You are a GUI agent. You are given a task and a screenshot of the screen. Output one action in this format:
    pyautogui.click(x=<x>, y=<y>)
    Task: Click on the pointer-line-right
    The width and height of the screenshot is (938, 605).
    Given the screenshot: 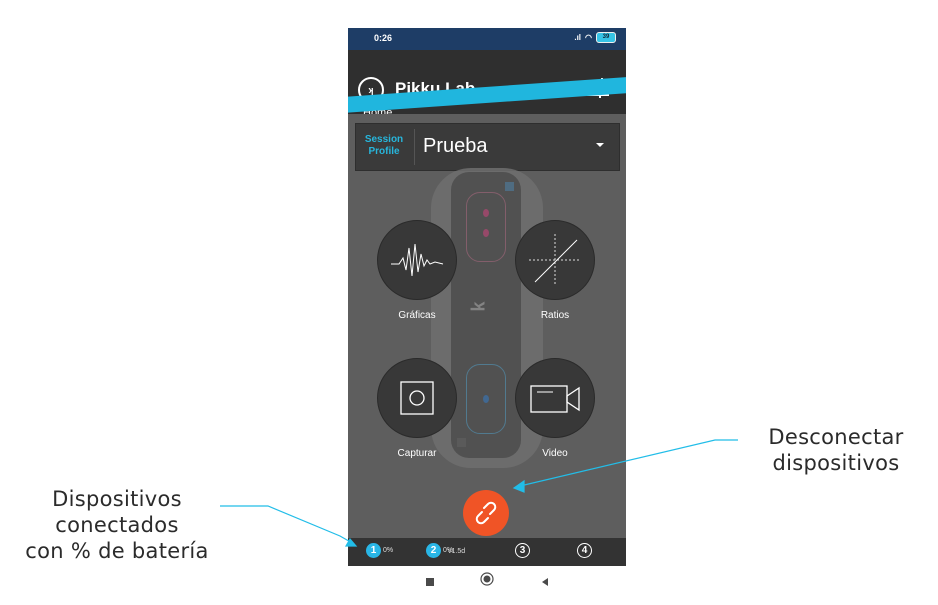 What is the action you would take?
    pyautogui.click(x=628, y=463)
    